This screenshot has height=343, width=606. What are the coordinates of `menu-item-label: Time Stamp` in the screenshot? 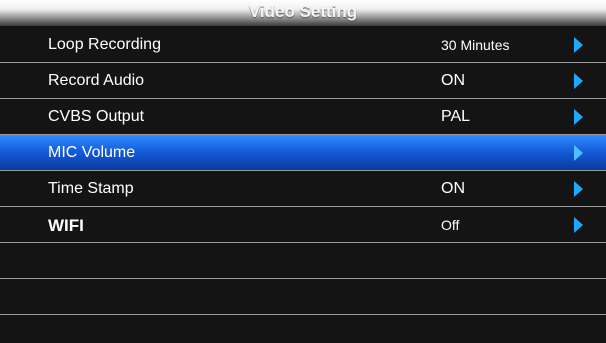 It's located at (91, 188).